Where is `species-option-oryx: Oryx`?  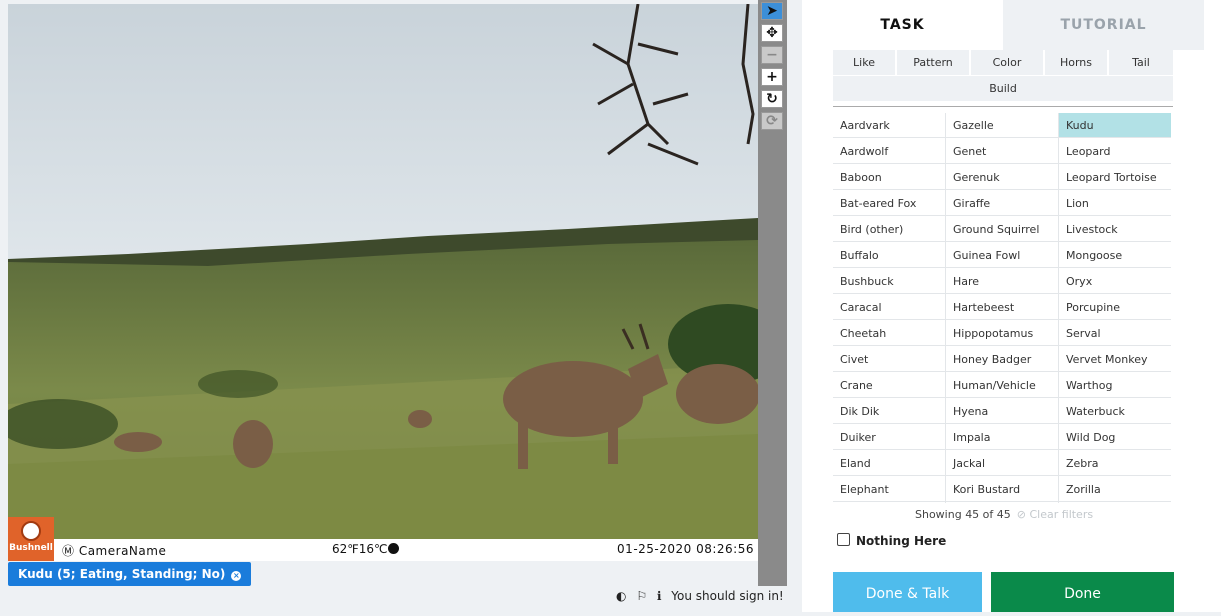 species-option-oryx: Oryx is located at coordinates (1115, 281).